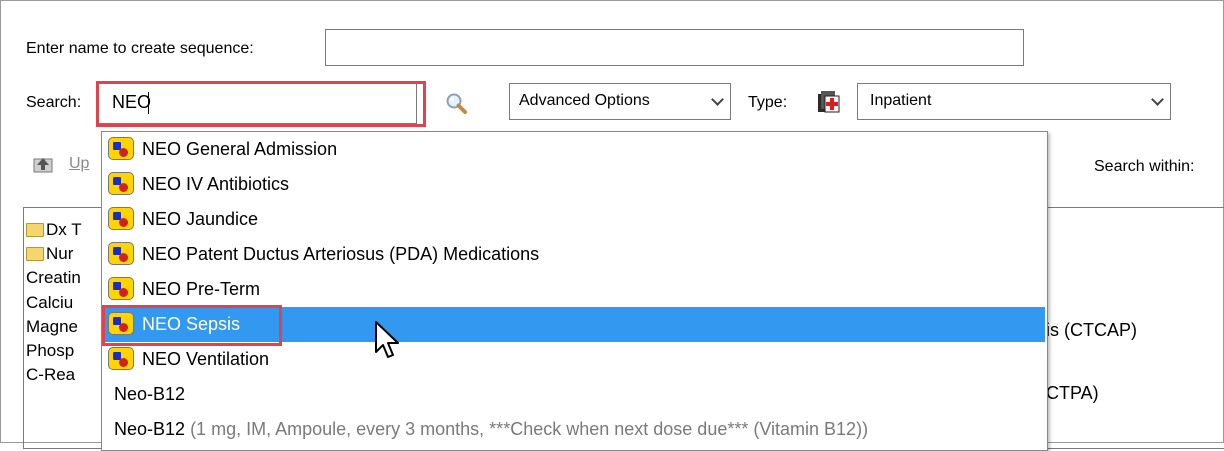  What do you see at coordinates (388, 340) in the screenshot?
I see `mouse-cursor-icon` at bounding box center [388, 340].